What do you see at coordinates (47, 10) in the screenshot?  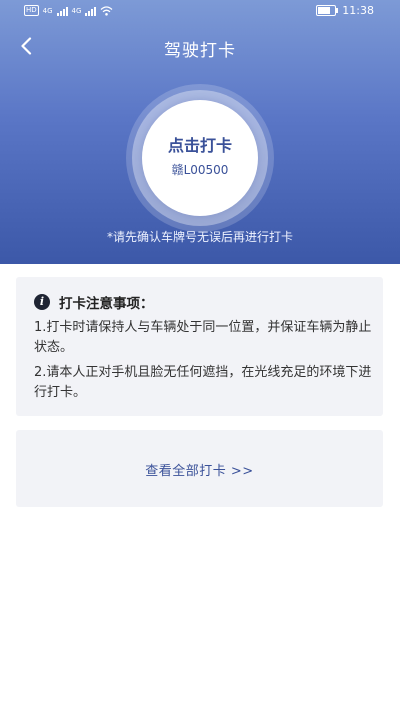 I see `signal-1-label: 4G` at bounding box center [47, 10].